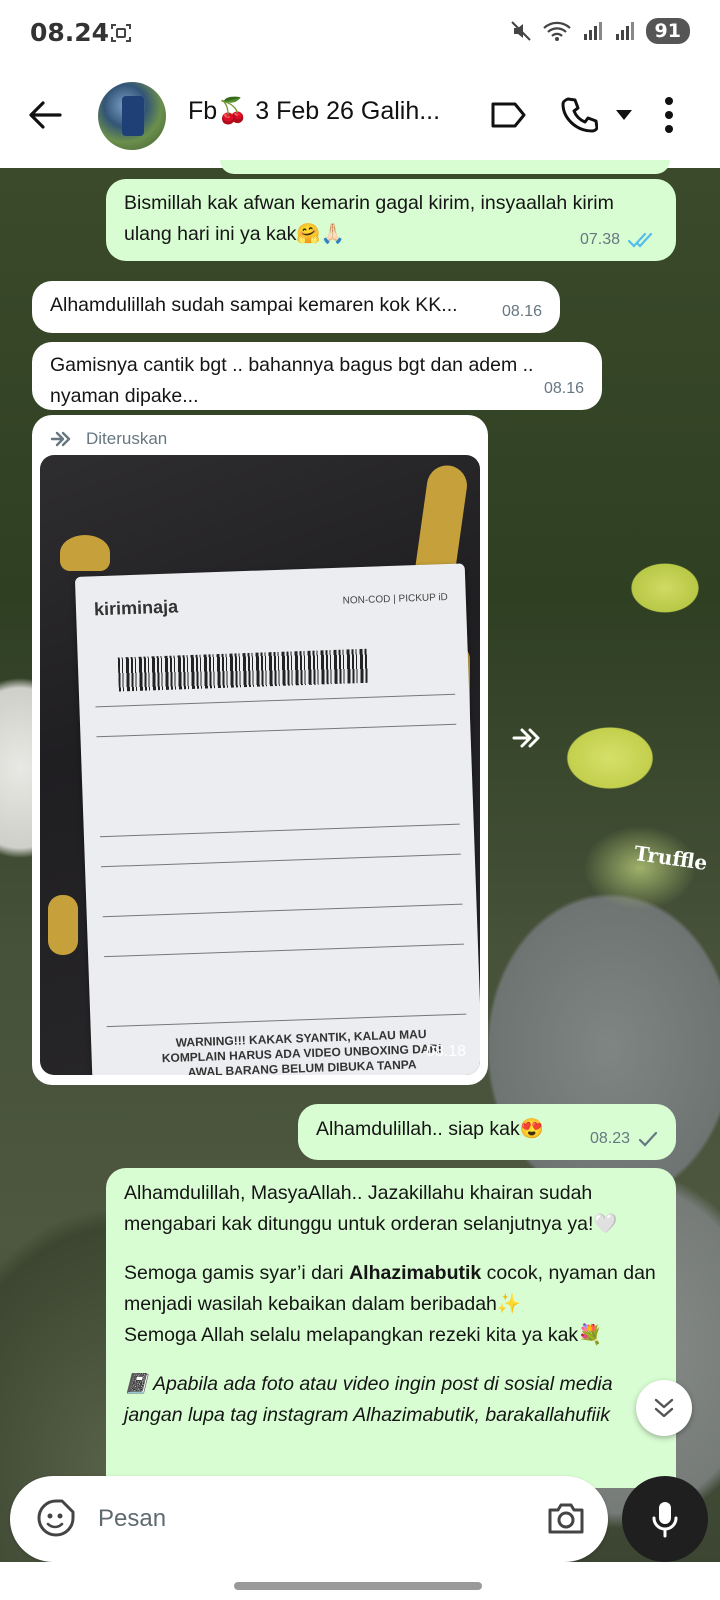  I want to click on scroll-to-bottom-button, so click(664, 1408).